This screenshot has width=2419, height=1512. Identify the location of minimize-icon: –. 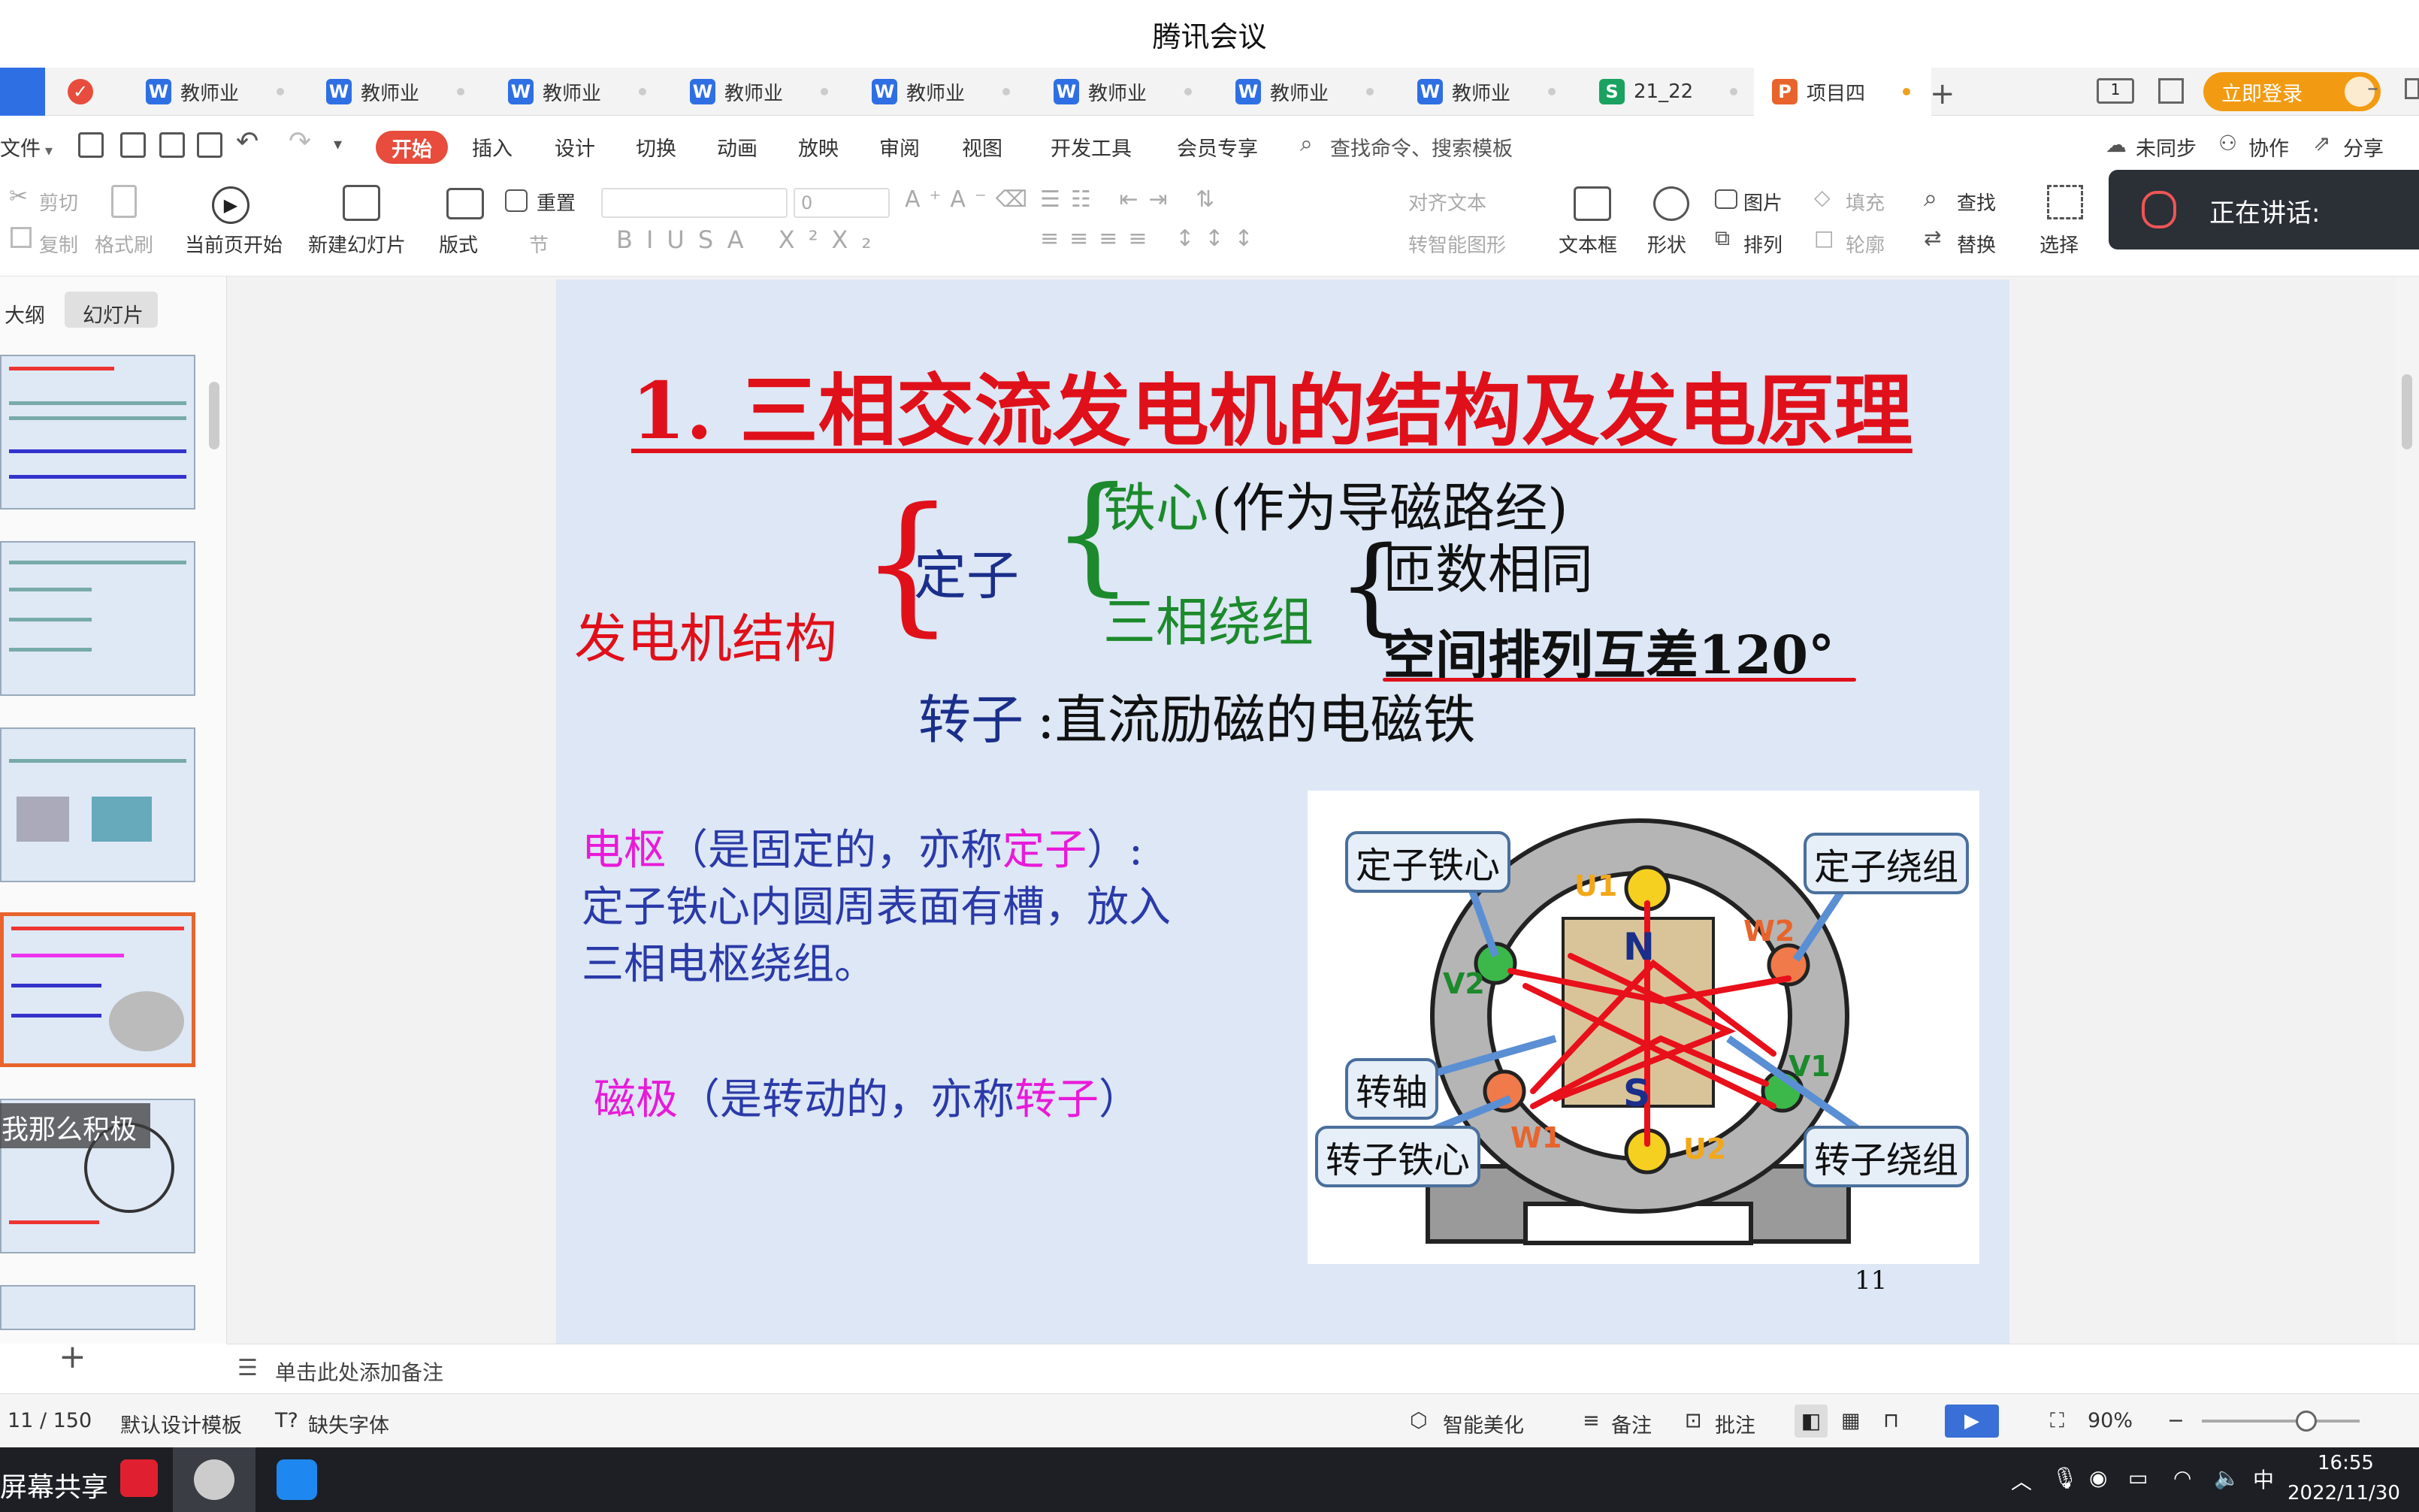
(2372, 88).